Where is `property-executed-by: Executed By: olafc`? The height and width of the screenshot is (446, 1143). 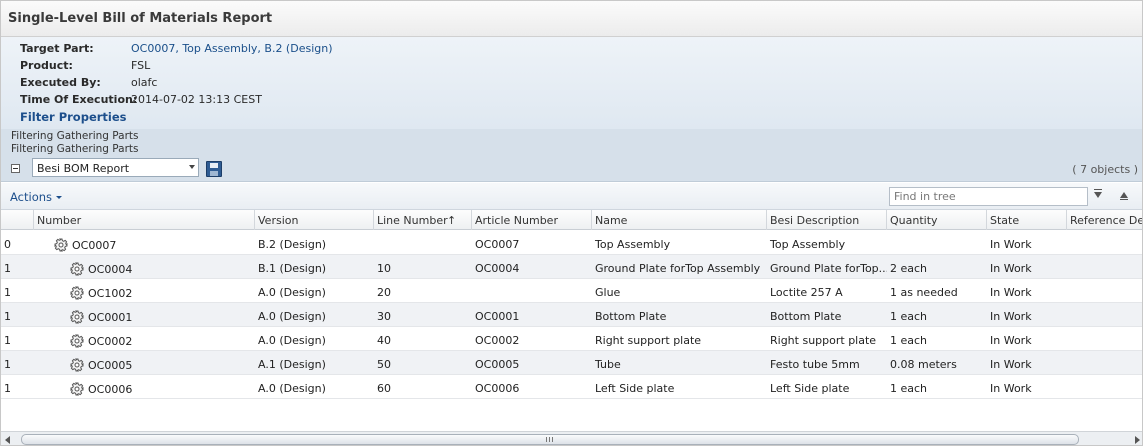 property-executed-by: Executed By: olafc is located at coordinates (320, 84).